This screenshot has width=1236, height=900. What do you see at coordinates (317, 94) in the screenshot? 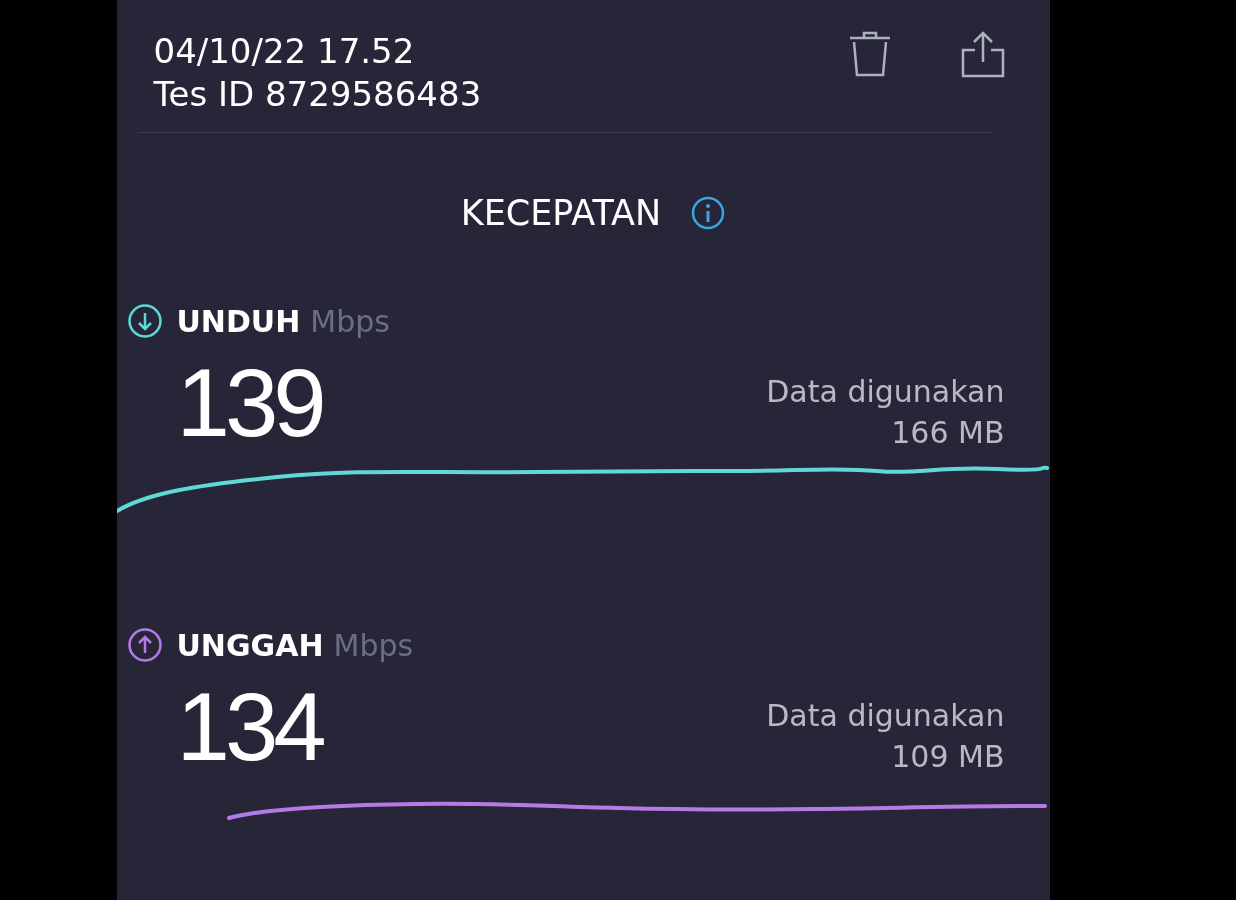
I see `test-id: Tes ID 8729586483` at bounding box center [317, 94].